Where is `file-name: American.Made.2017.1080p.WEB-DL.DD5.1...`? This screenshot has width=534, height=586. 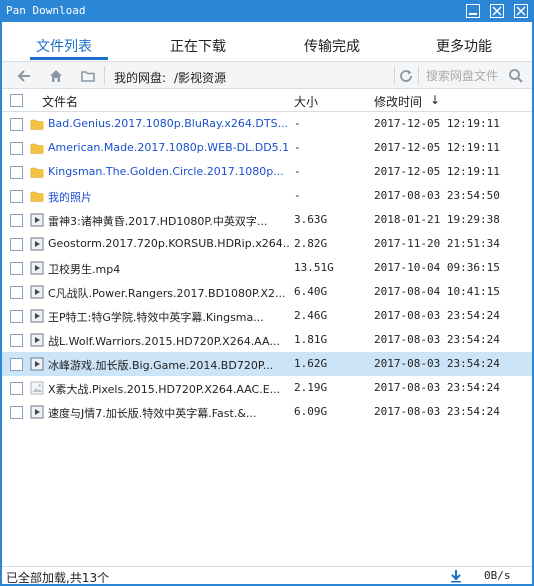
file-name: American.Made.2017.1080p.WEB-DL.DD5.1... is located at coordinates (169, 147).